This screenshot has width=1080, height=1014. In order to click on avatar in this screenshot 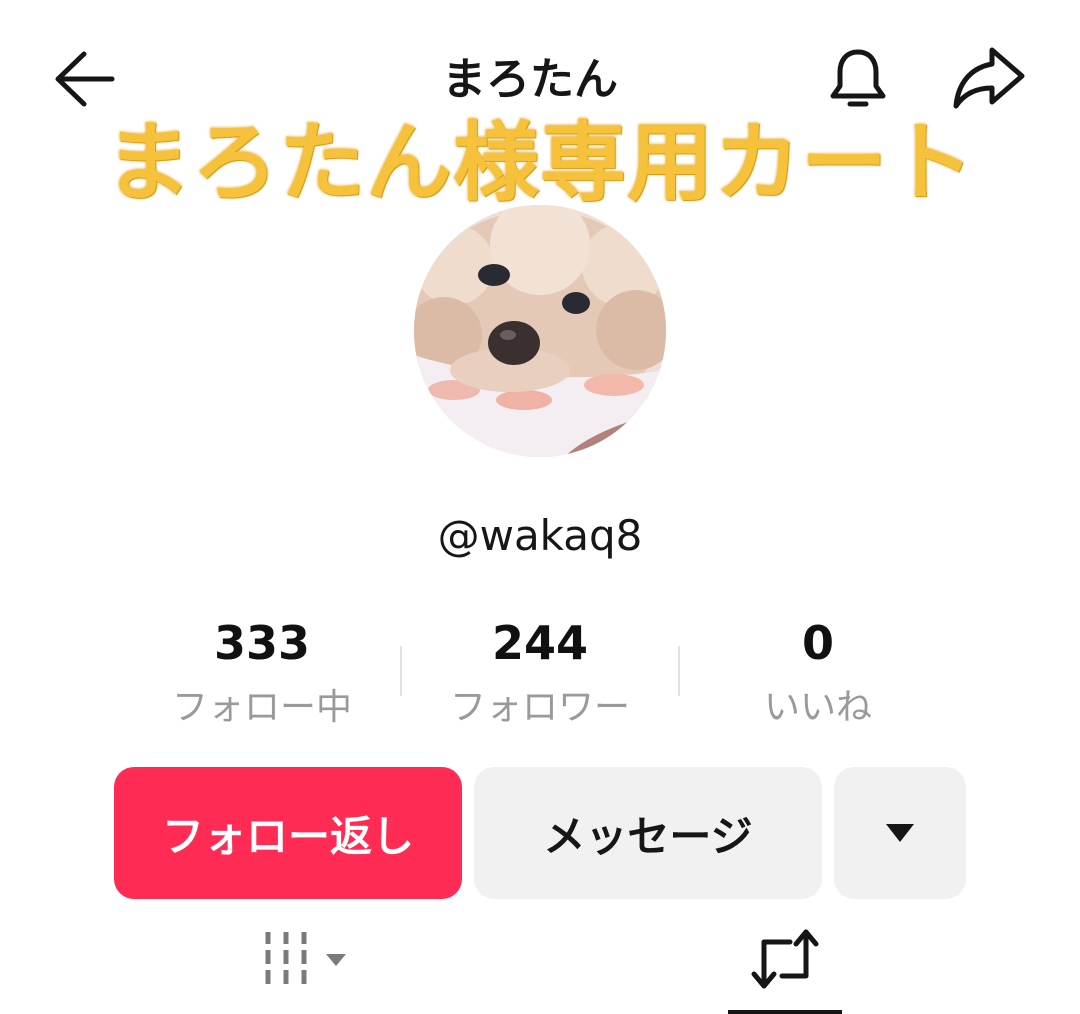, I will do `click(540, 331)`.